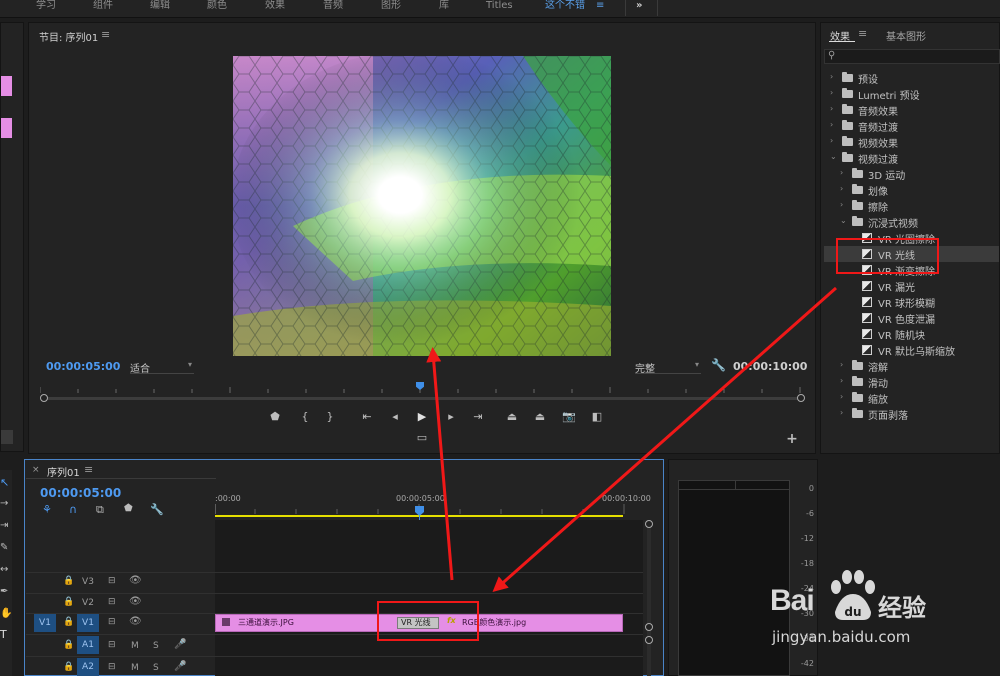 This screenshot has height=676, width=1000. I want to click on paw-logo-icon: du, so click(853, 595).